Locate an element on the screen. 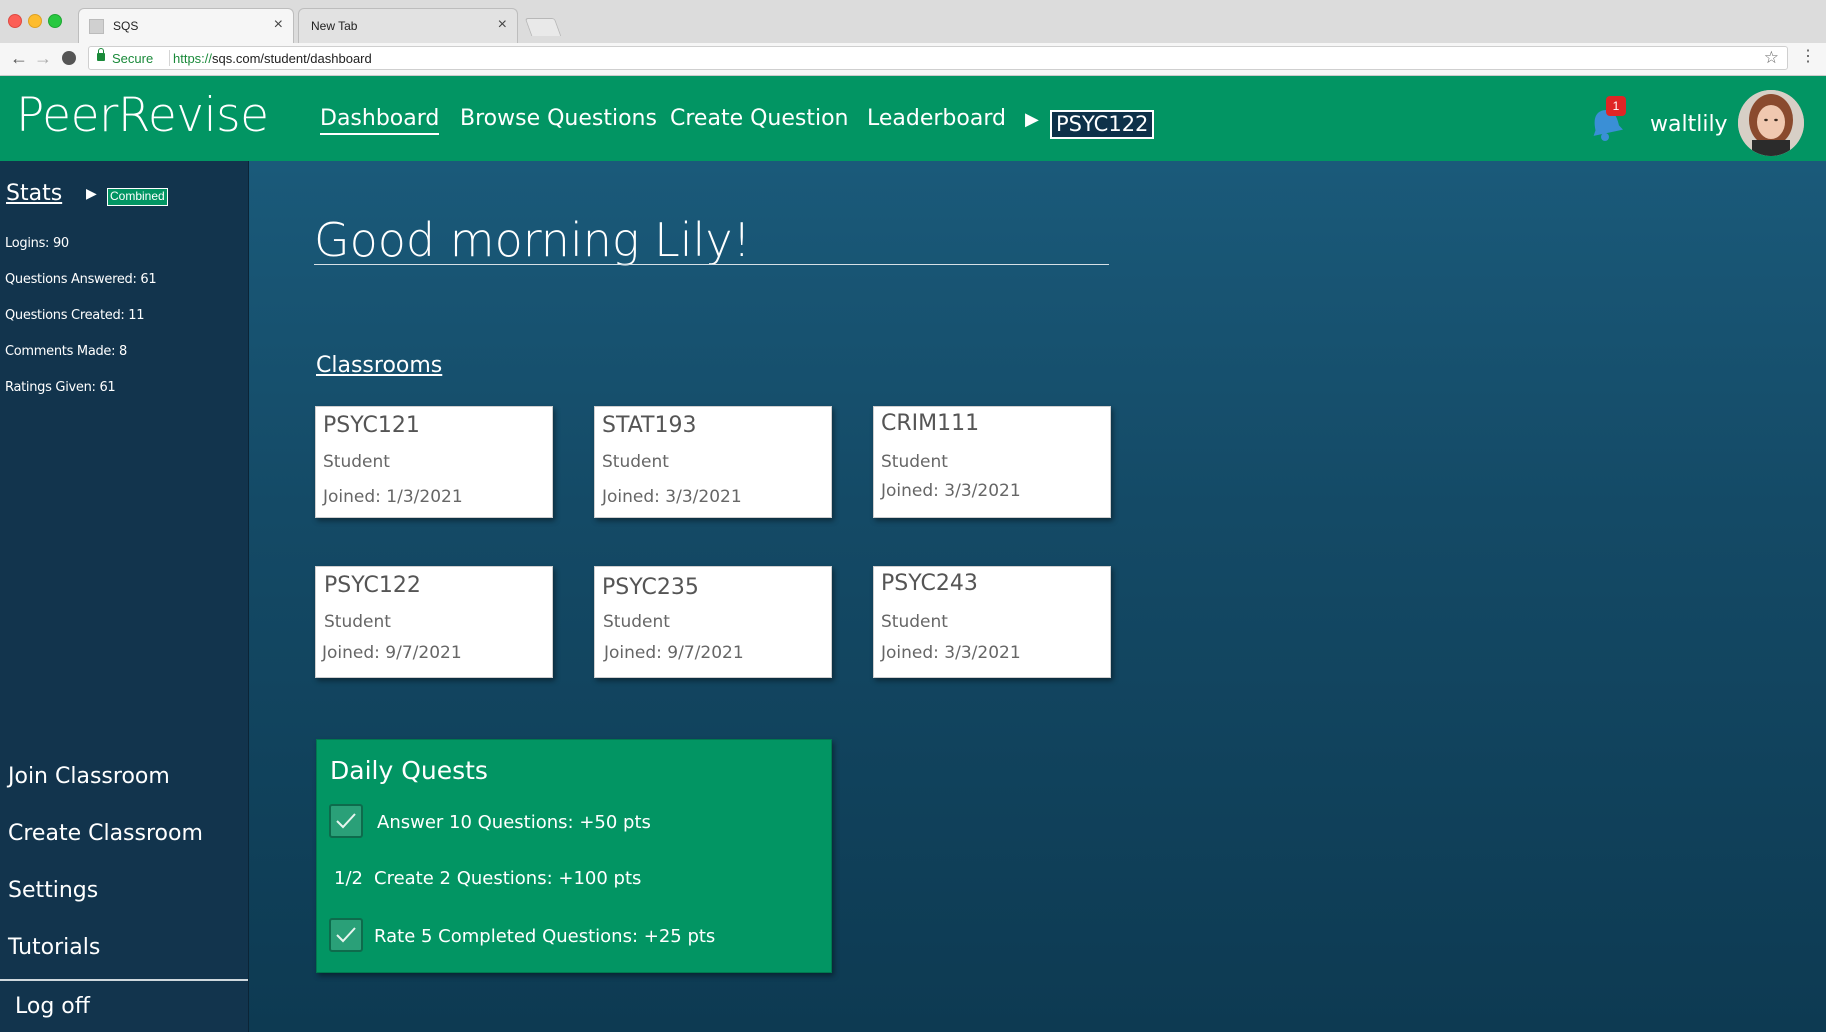 This screenshot has height=1032, width=1826. address-separator is located at coordinates (169, 58).